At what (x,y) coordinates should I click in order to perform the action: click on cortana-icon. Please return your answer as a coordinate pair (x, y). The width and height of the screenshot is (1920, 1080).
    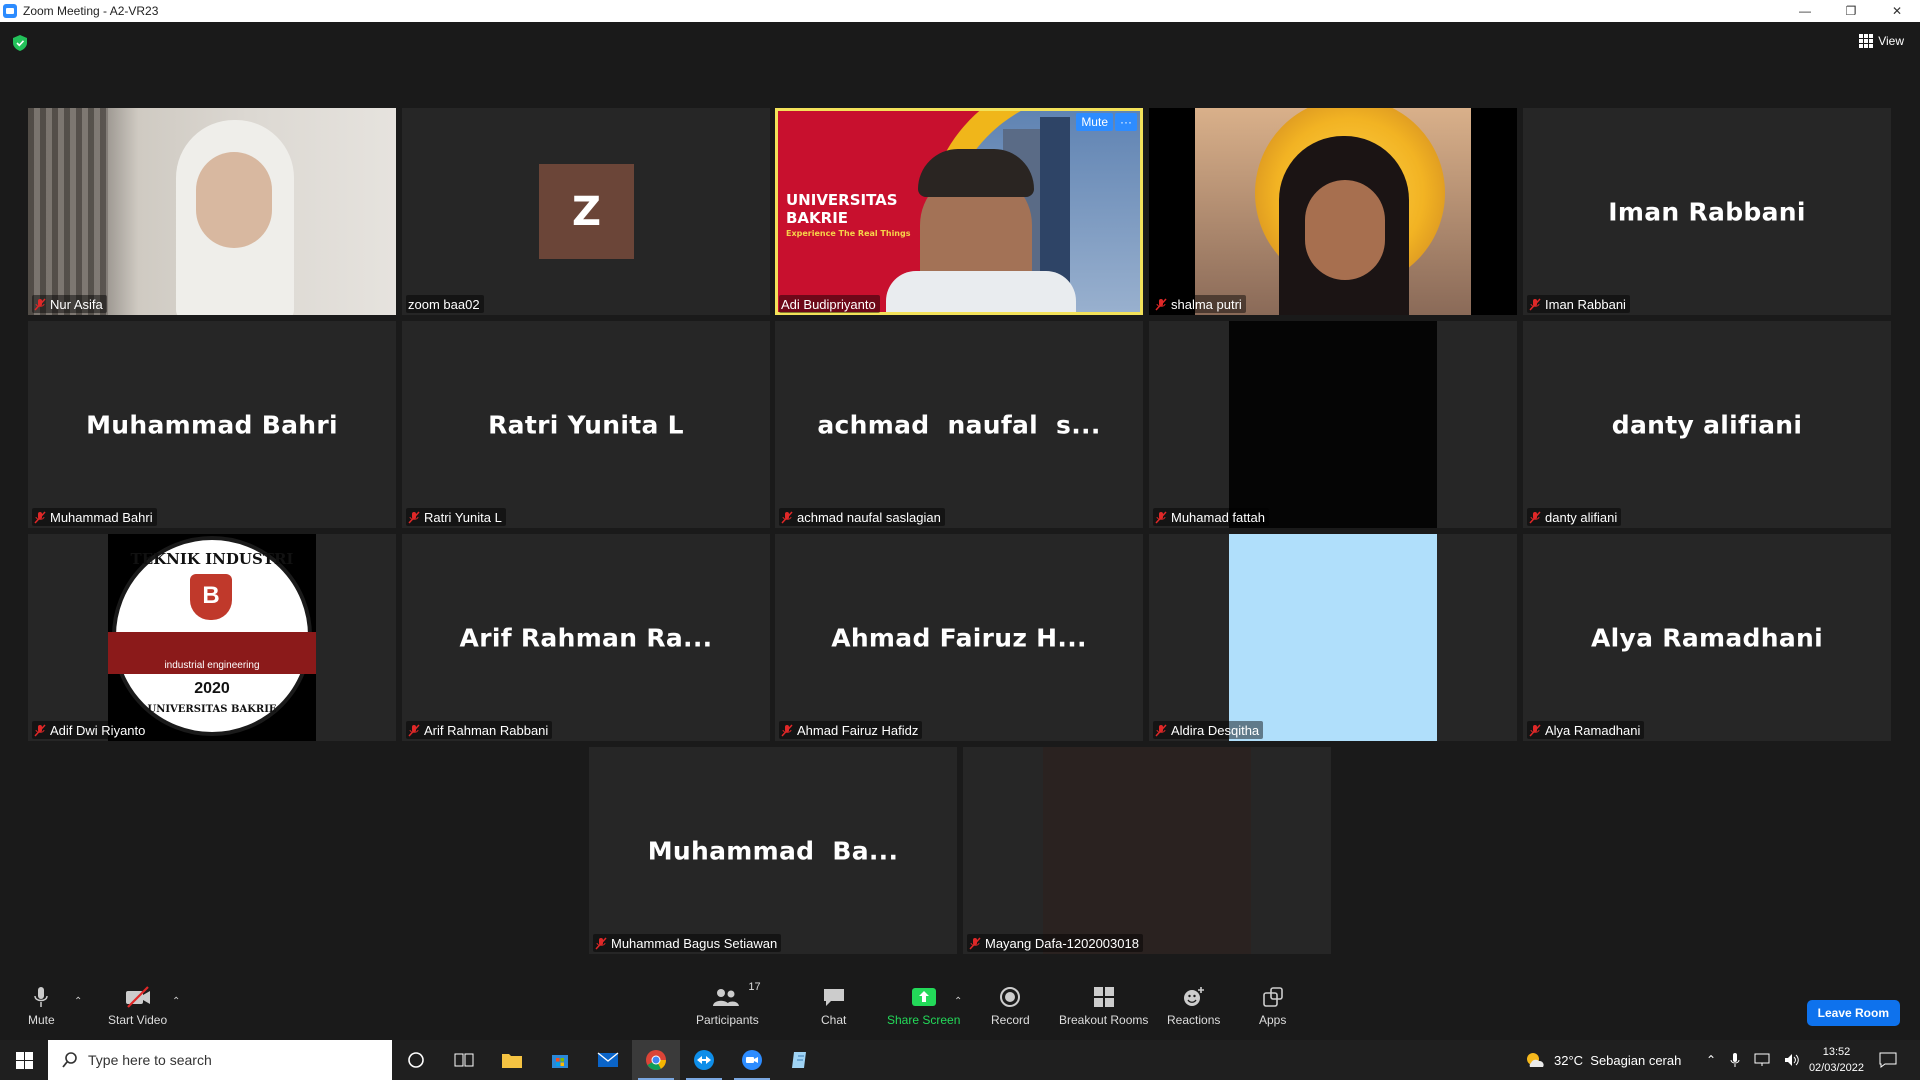
    Looking at the image, I should click on (416, 1060).